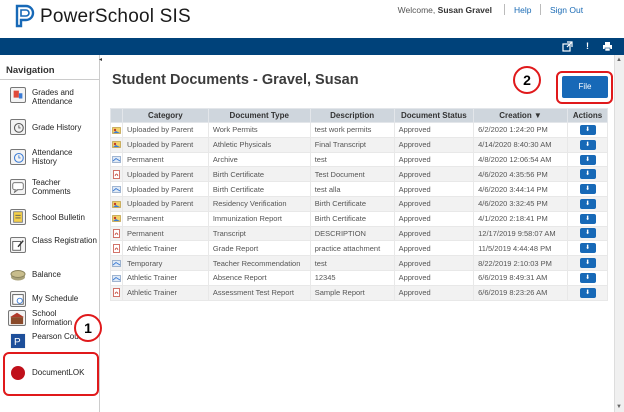  Describe the element at coordinates (352, 277) in the screenshot. I see `cell-description: 12345` at that location.